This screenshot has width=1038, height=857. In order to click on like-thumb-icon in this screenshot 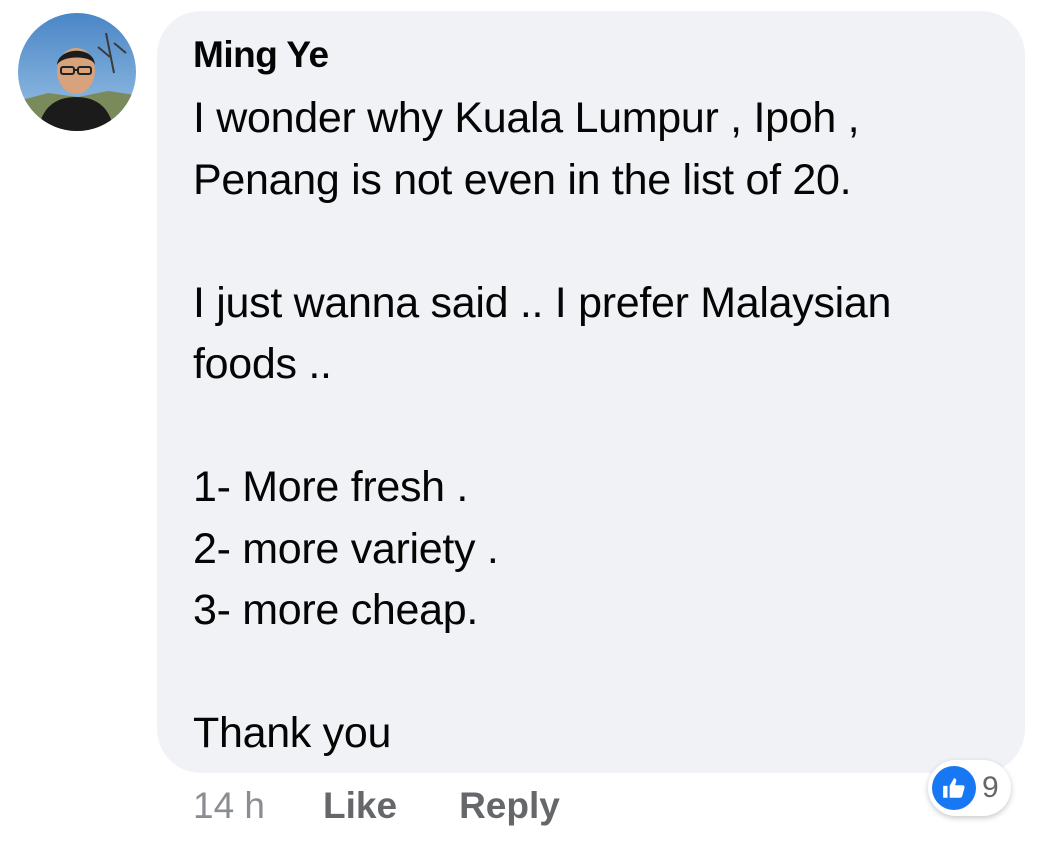, I will do `click(954, 788)`.